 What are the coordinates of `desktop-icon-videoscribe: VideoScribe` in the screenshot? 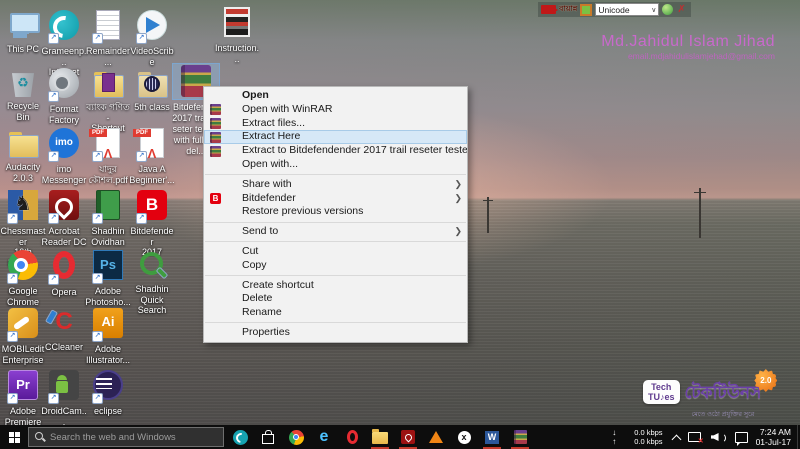 It's located at (152, 37).